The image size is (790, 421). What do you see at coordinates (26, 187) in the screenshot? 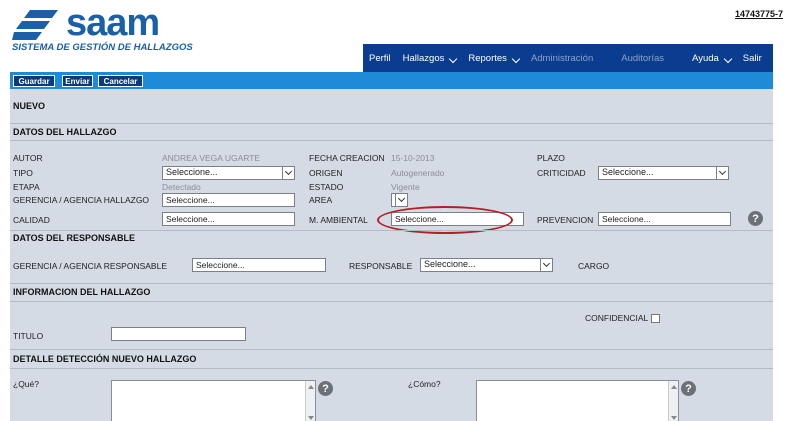
I see `etapa-label: ETAPA` at bounding box center [26, 187].